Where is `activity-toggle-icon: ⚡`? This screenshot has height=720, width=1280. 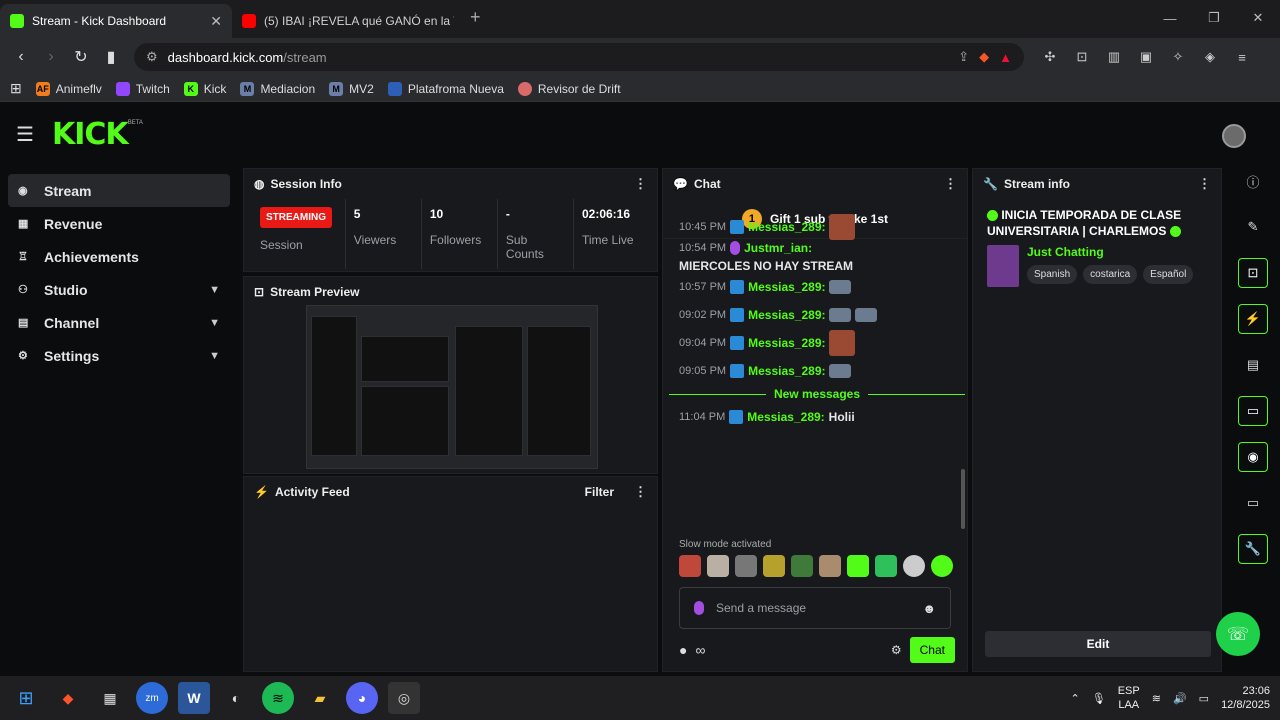 activity-toggle-icon: ⚡ is located at coordinates (1253, 319).